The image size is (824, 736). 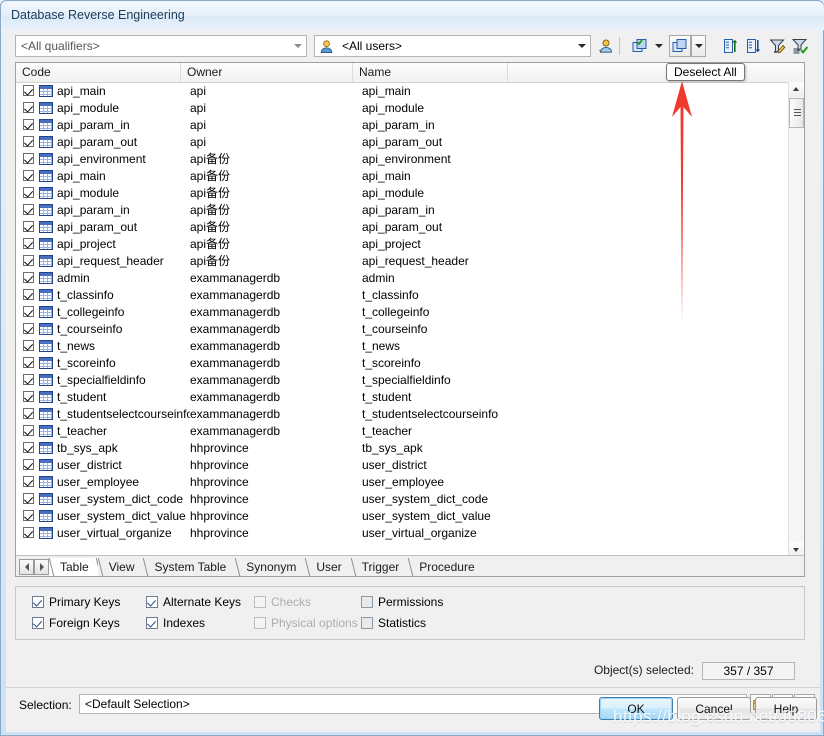 I want to click on table-row: api_param_out api备份 api_param_out, so click(x=402, y=226).